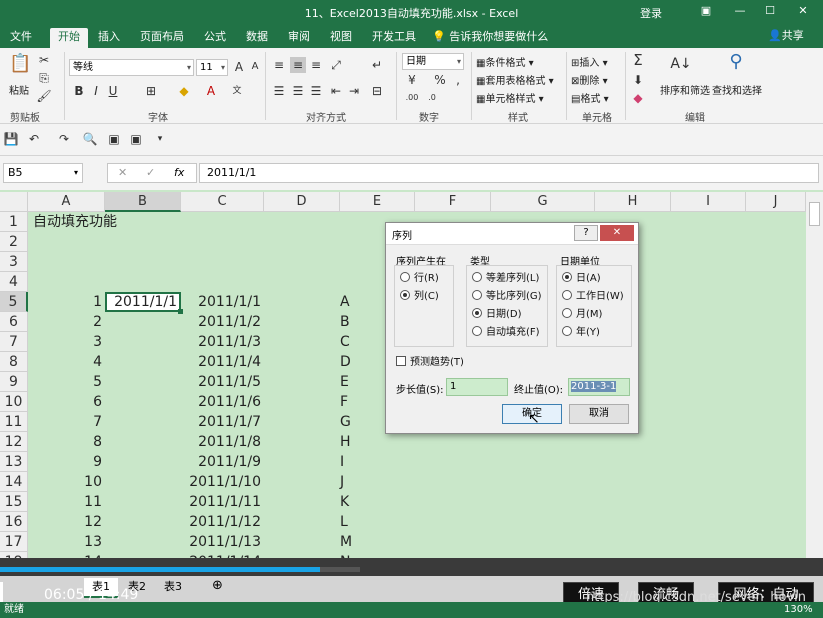  Describe the element at coordinates (279, 65) in the screenshot. I see `align-top-icon: ≡` at that location.